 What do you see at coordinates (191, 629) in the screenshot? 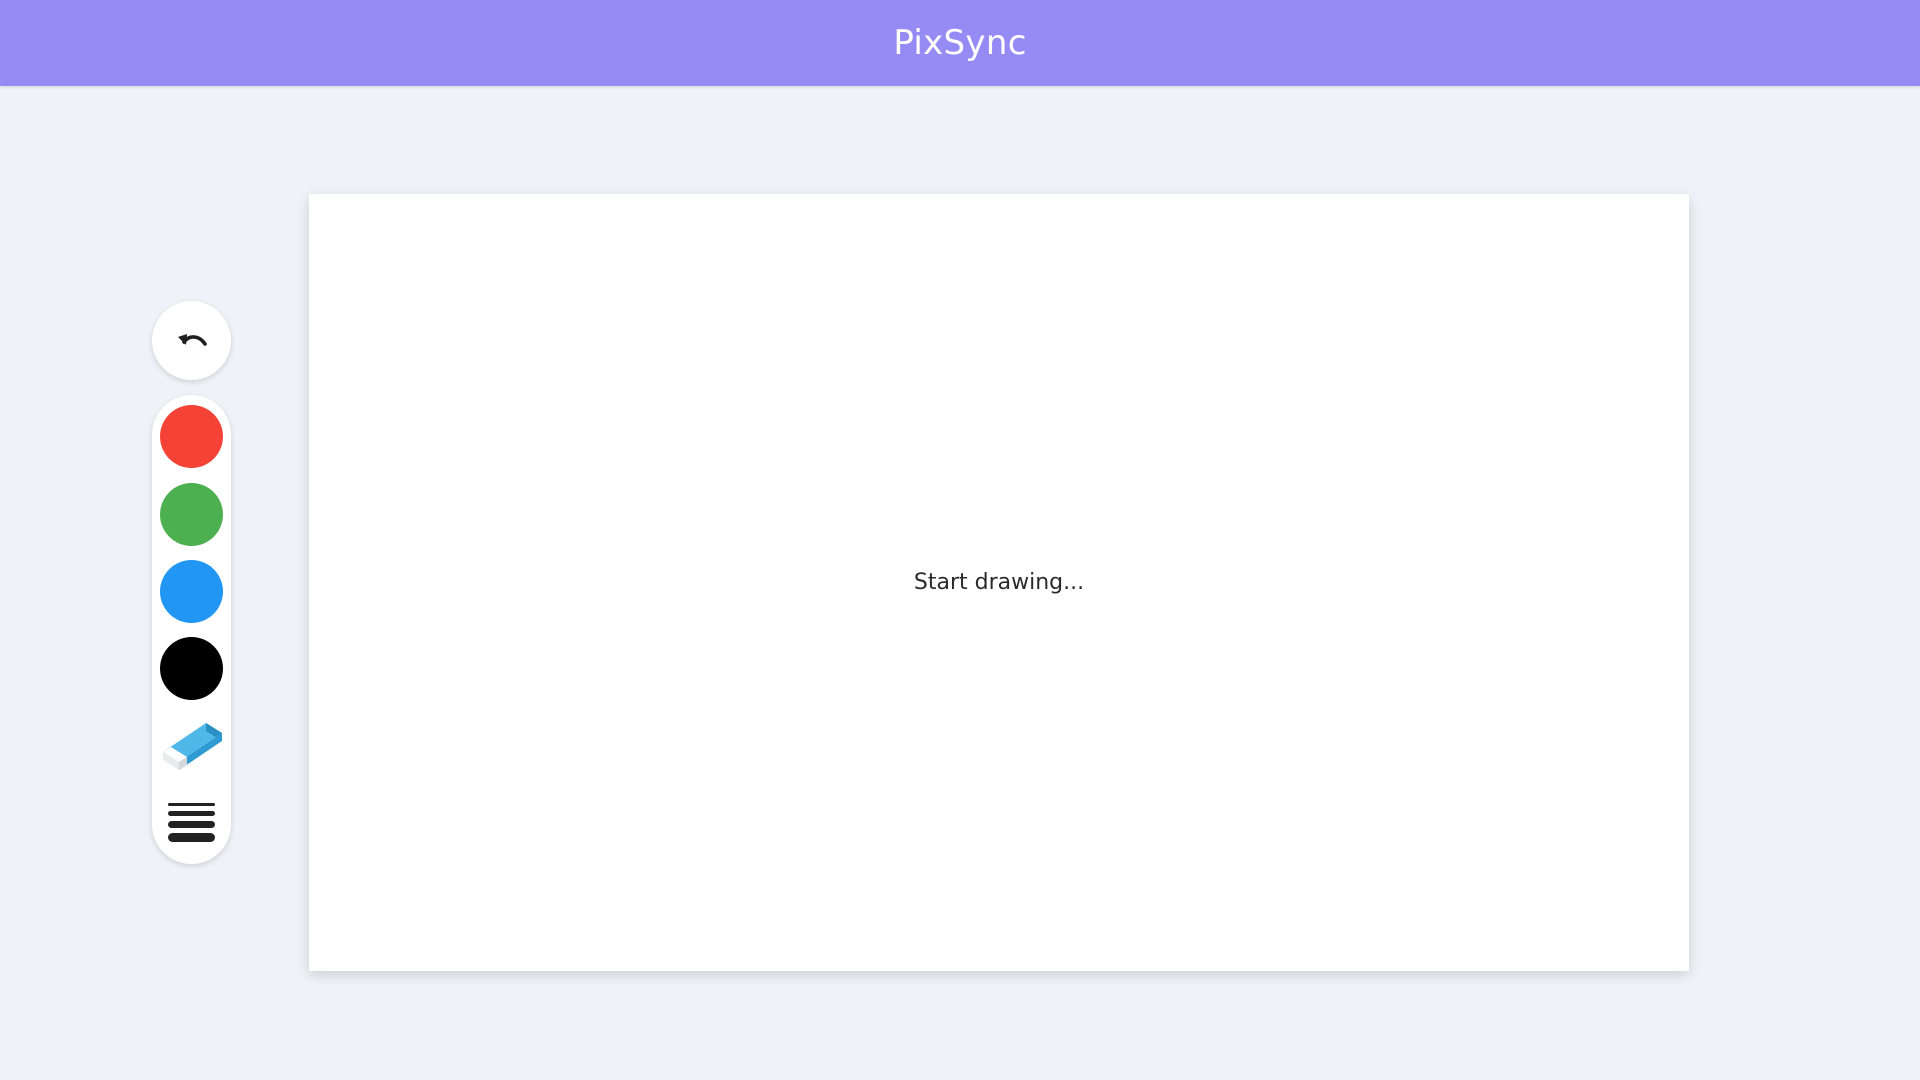
I see `toolbar` at bounding box center [191, 629].